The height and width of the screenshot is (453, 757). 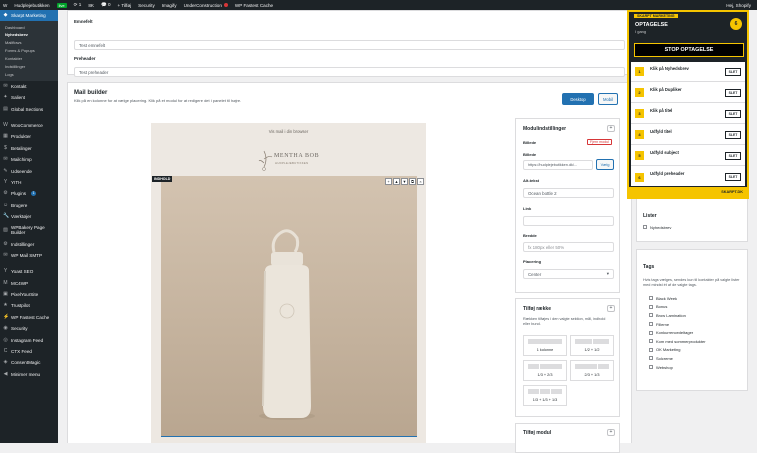 I want to click on submenu-forms: Forms & Popups, so click(x=29, y=51).